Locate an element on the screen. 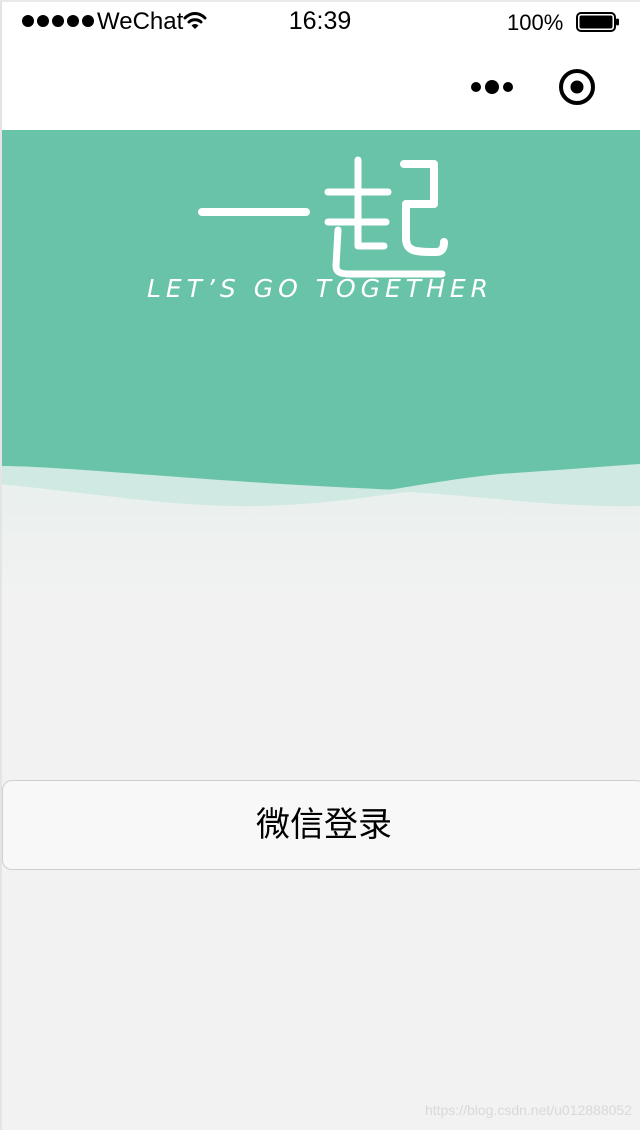 This screenshot has width=640, height=1130. wechat-login-button: 微信登录 is located at coordinates (321, 825).